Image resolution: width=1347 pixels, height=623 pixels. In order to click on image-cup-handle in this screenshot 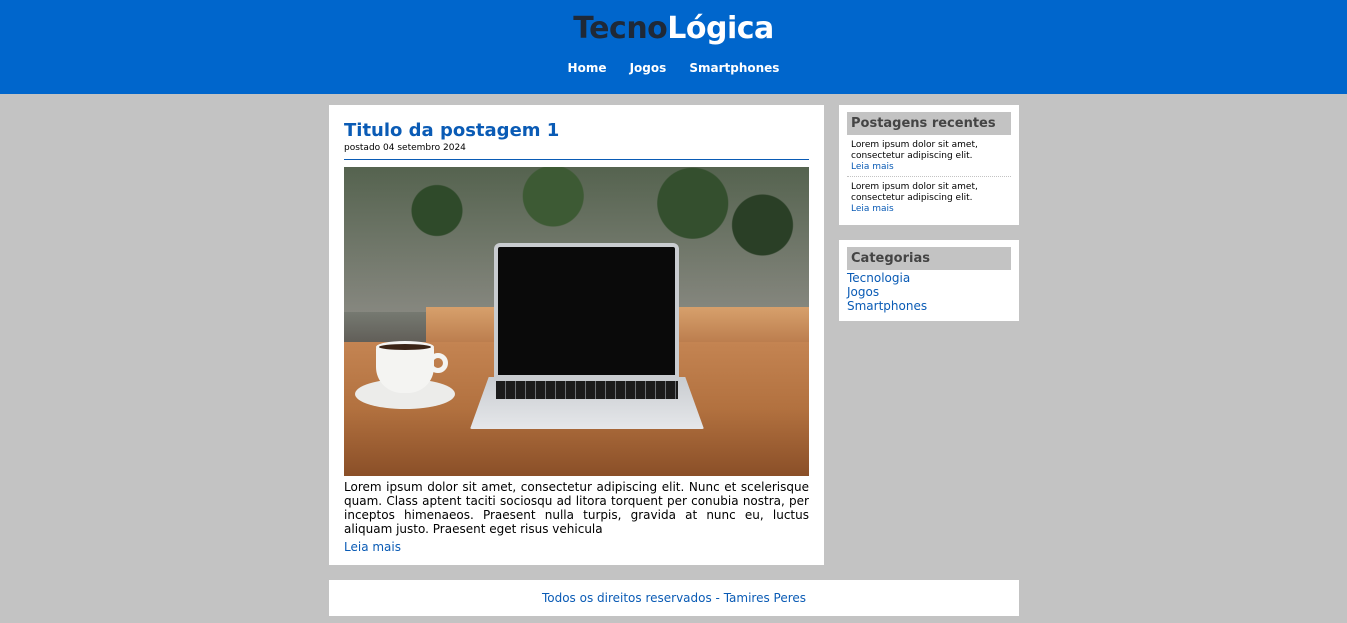, I will do `click(438, 363)`.